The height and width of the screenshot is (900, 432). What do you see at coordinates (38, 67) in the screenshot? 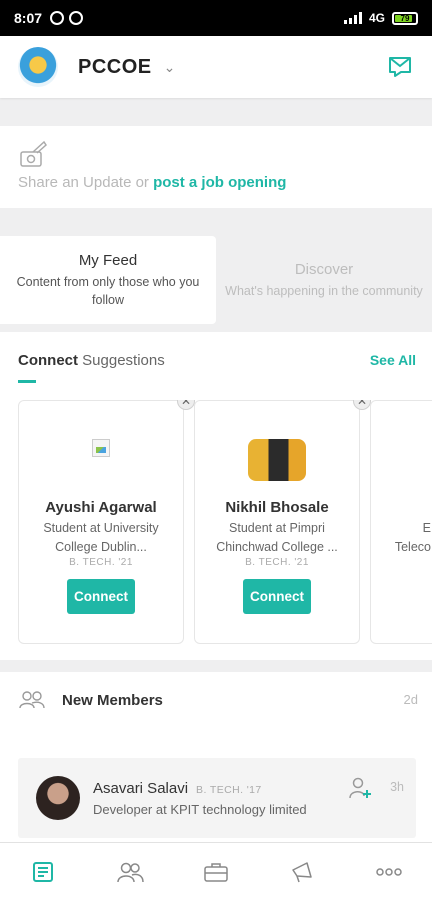
I see `org-logo` at bounding box center [38, 67].